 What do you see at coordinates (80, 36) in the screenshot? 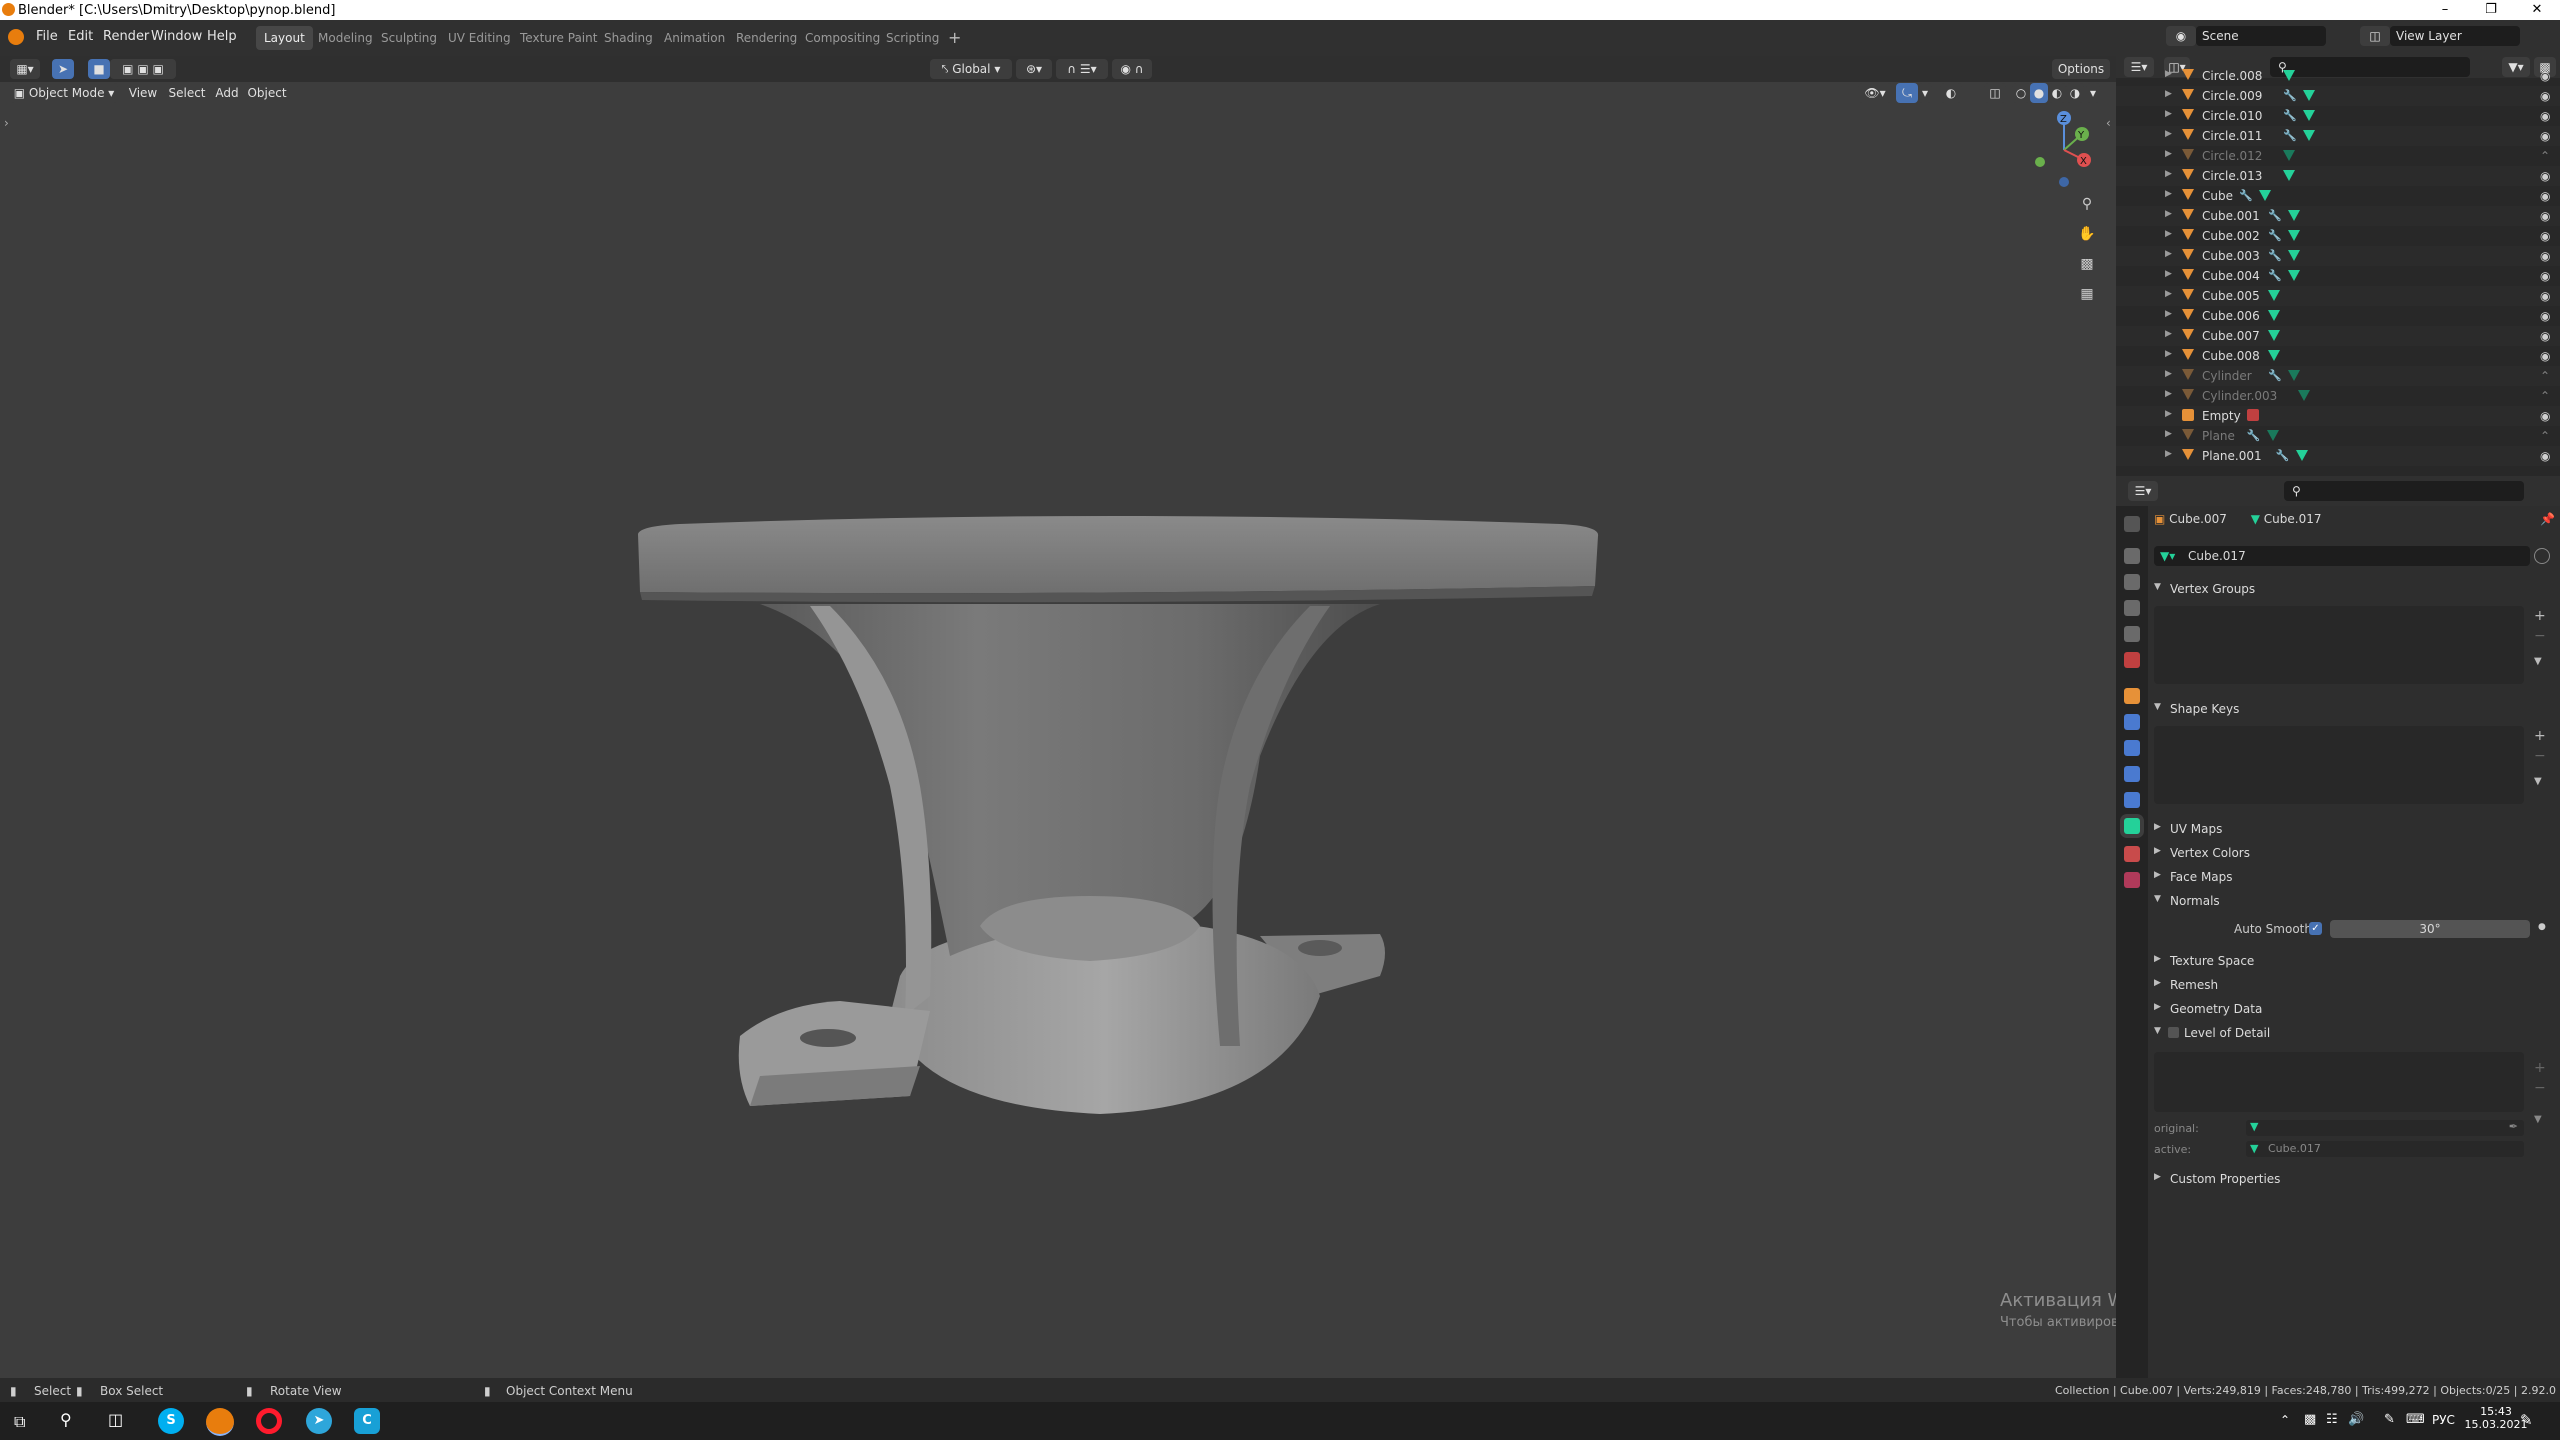
I see `menu-edit: Edit` at bounding box center [80, 36].